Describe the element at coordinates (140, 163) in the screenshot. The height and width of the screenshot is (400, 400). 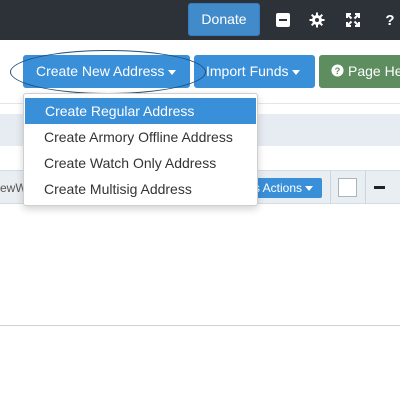
I see `menu-item-create-watch-only-address: Create Watch Only Address` at that location.